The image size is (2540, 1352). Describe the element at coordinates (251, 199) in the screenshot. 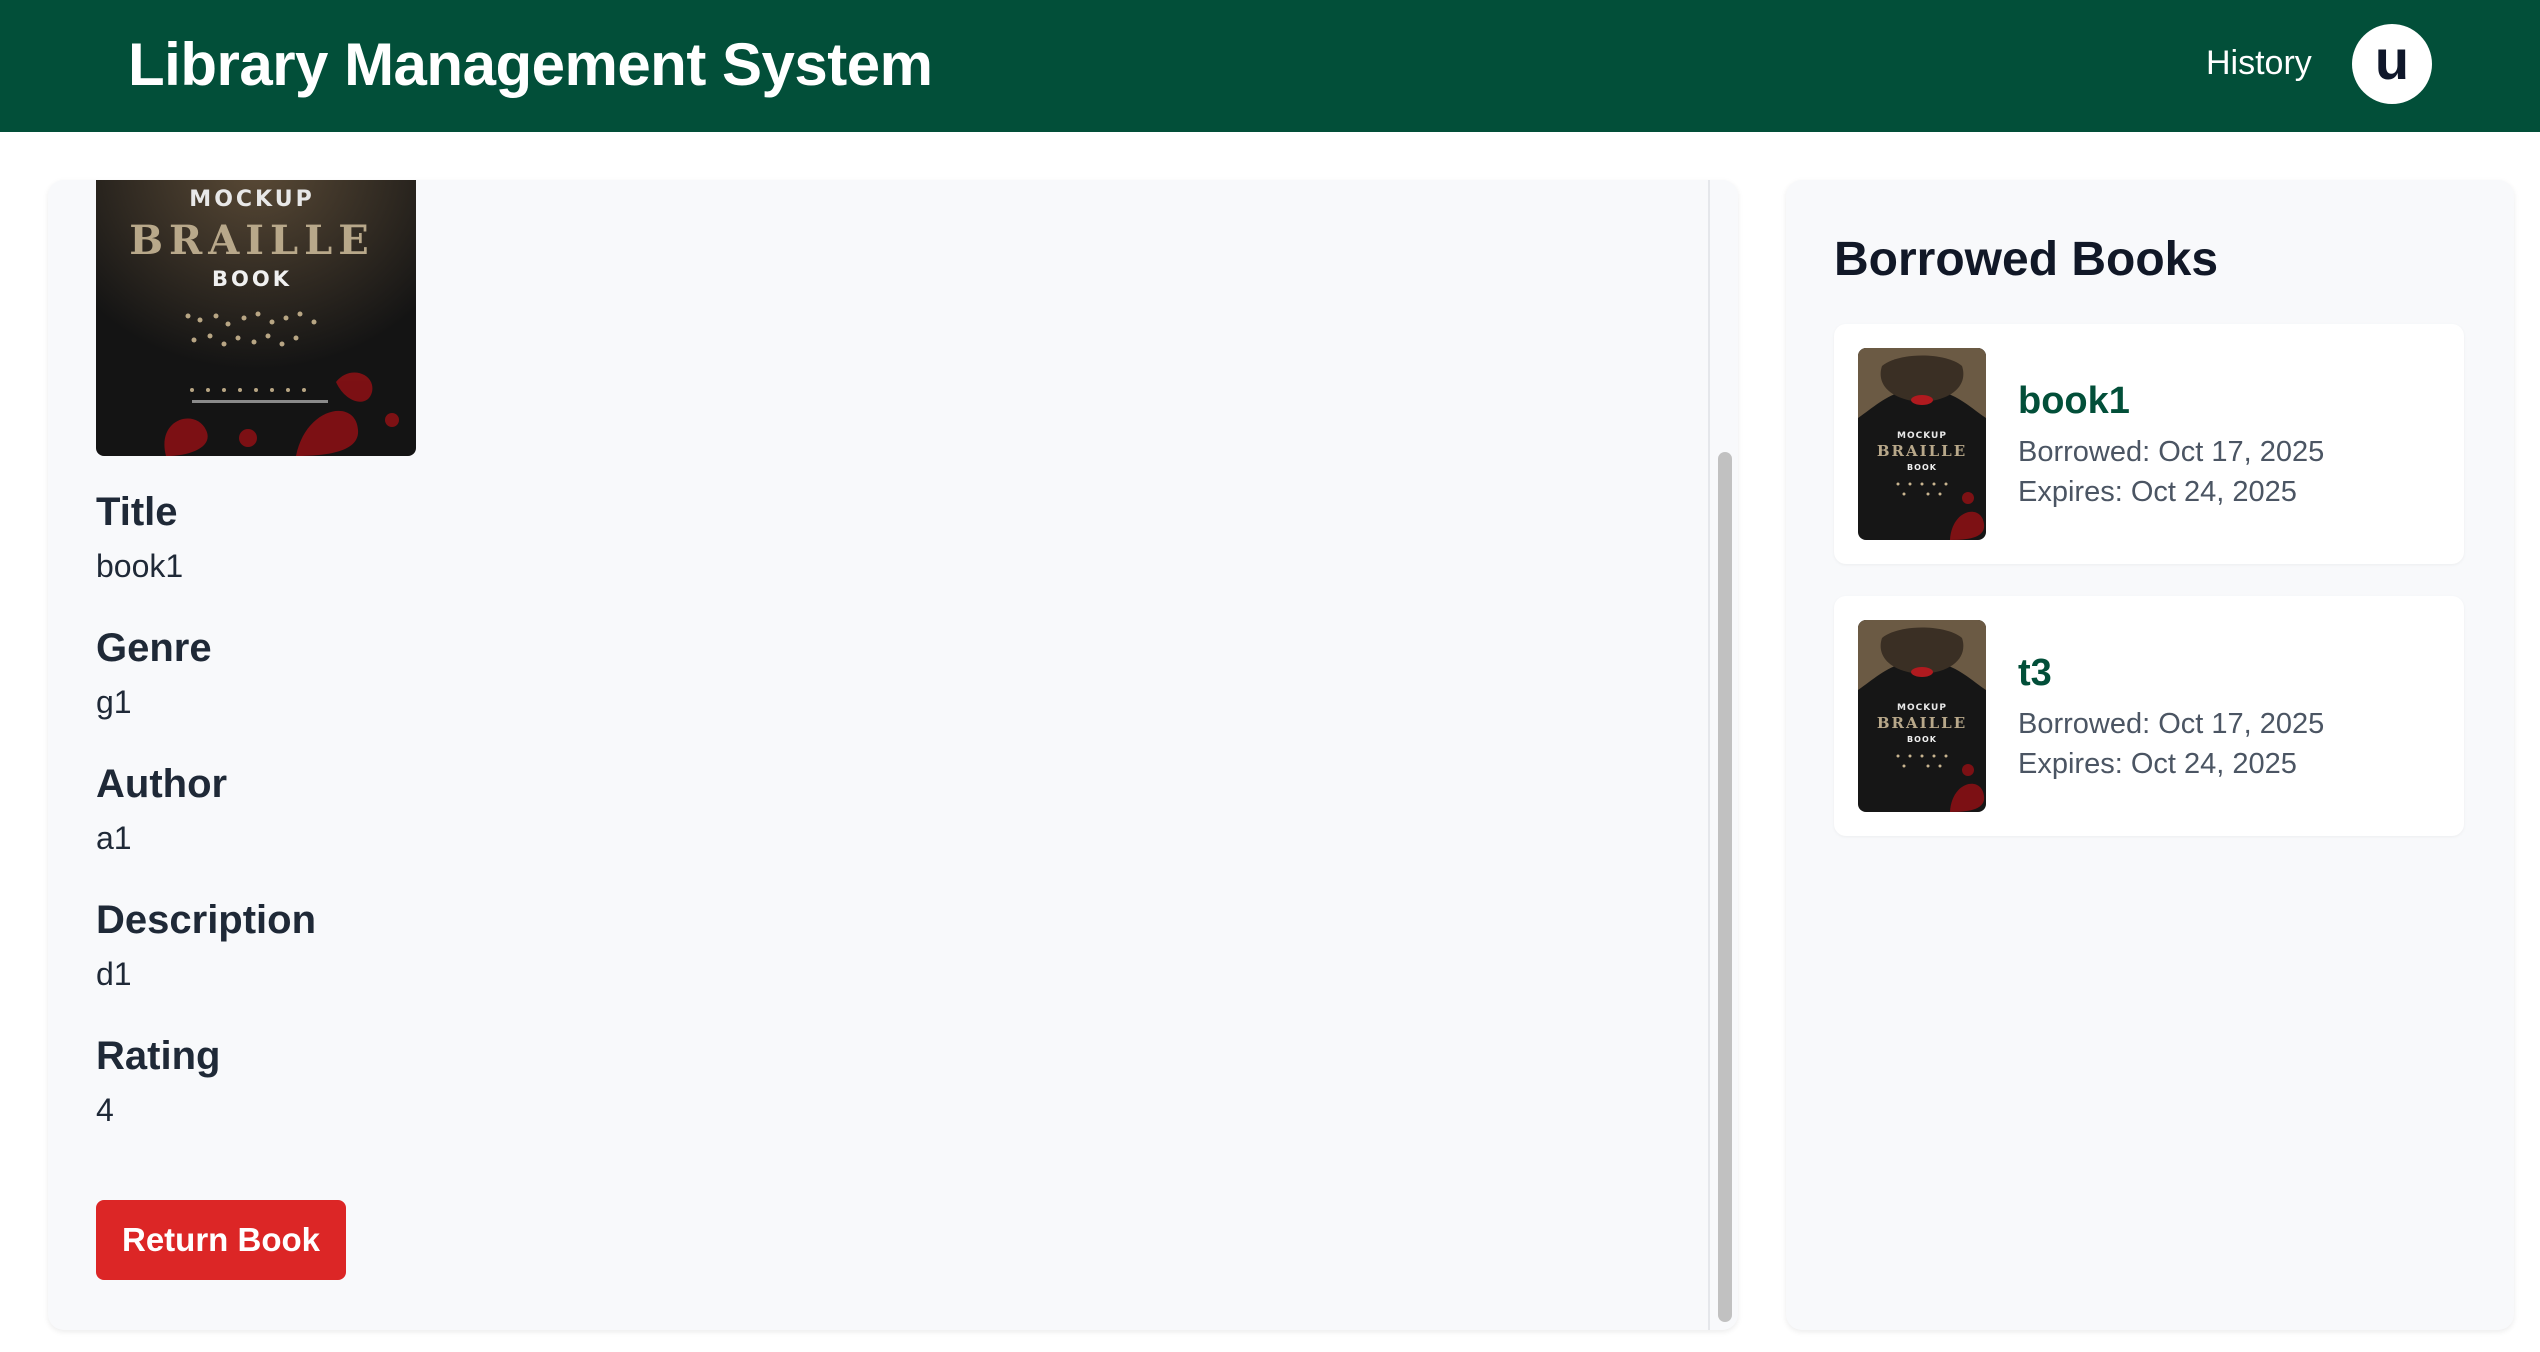

I see `cover-text-mockup: MOCKUP` at that location.